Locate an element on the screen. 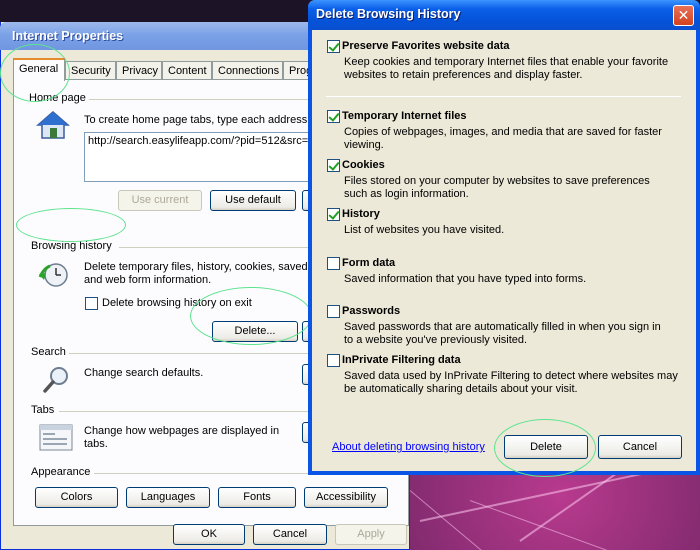 The image size is (700, 550). cancel-button: Cancel is located at coordinates (290, 534).